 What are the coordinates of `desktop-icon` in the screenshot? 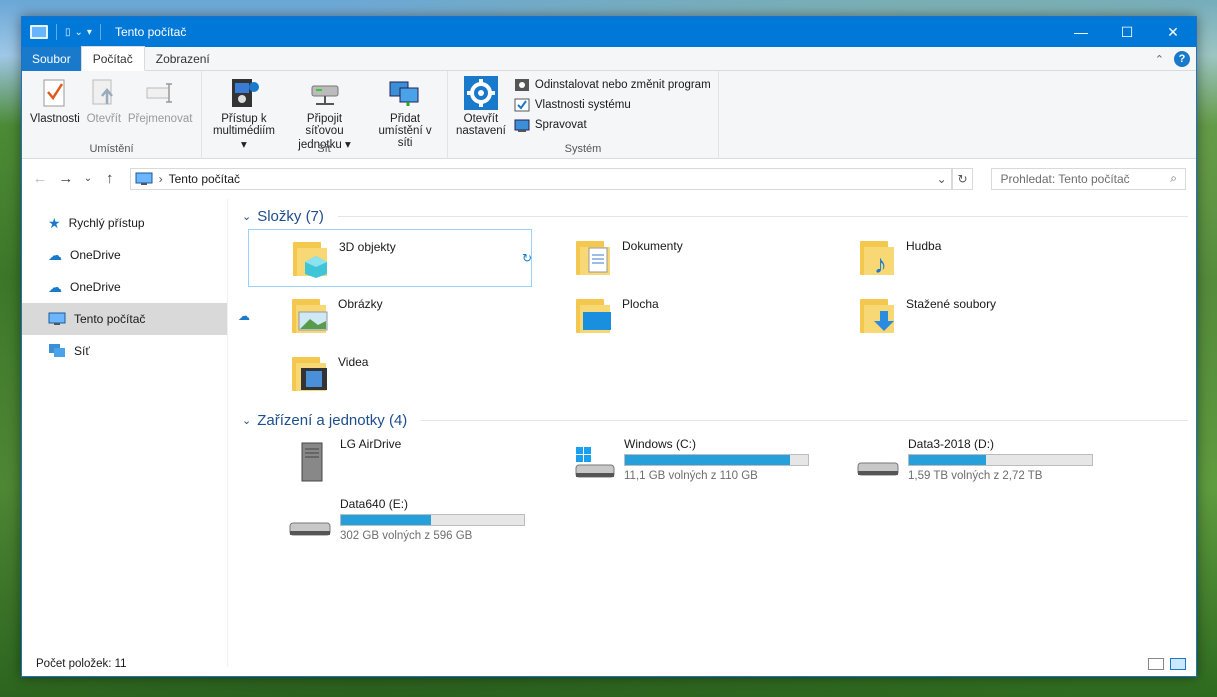 It's located at (594, 315).